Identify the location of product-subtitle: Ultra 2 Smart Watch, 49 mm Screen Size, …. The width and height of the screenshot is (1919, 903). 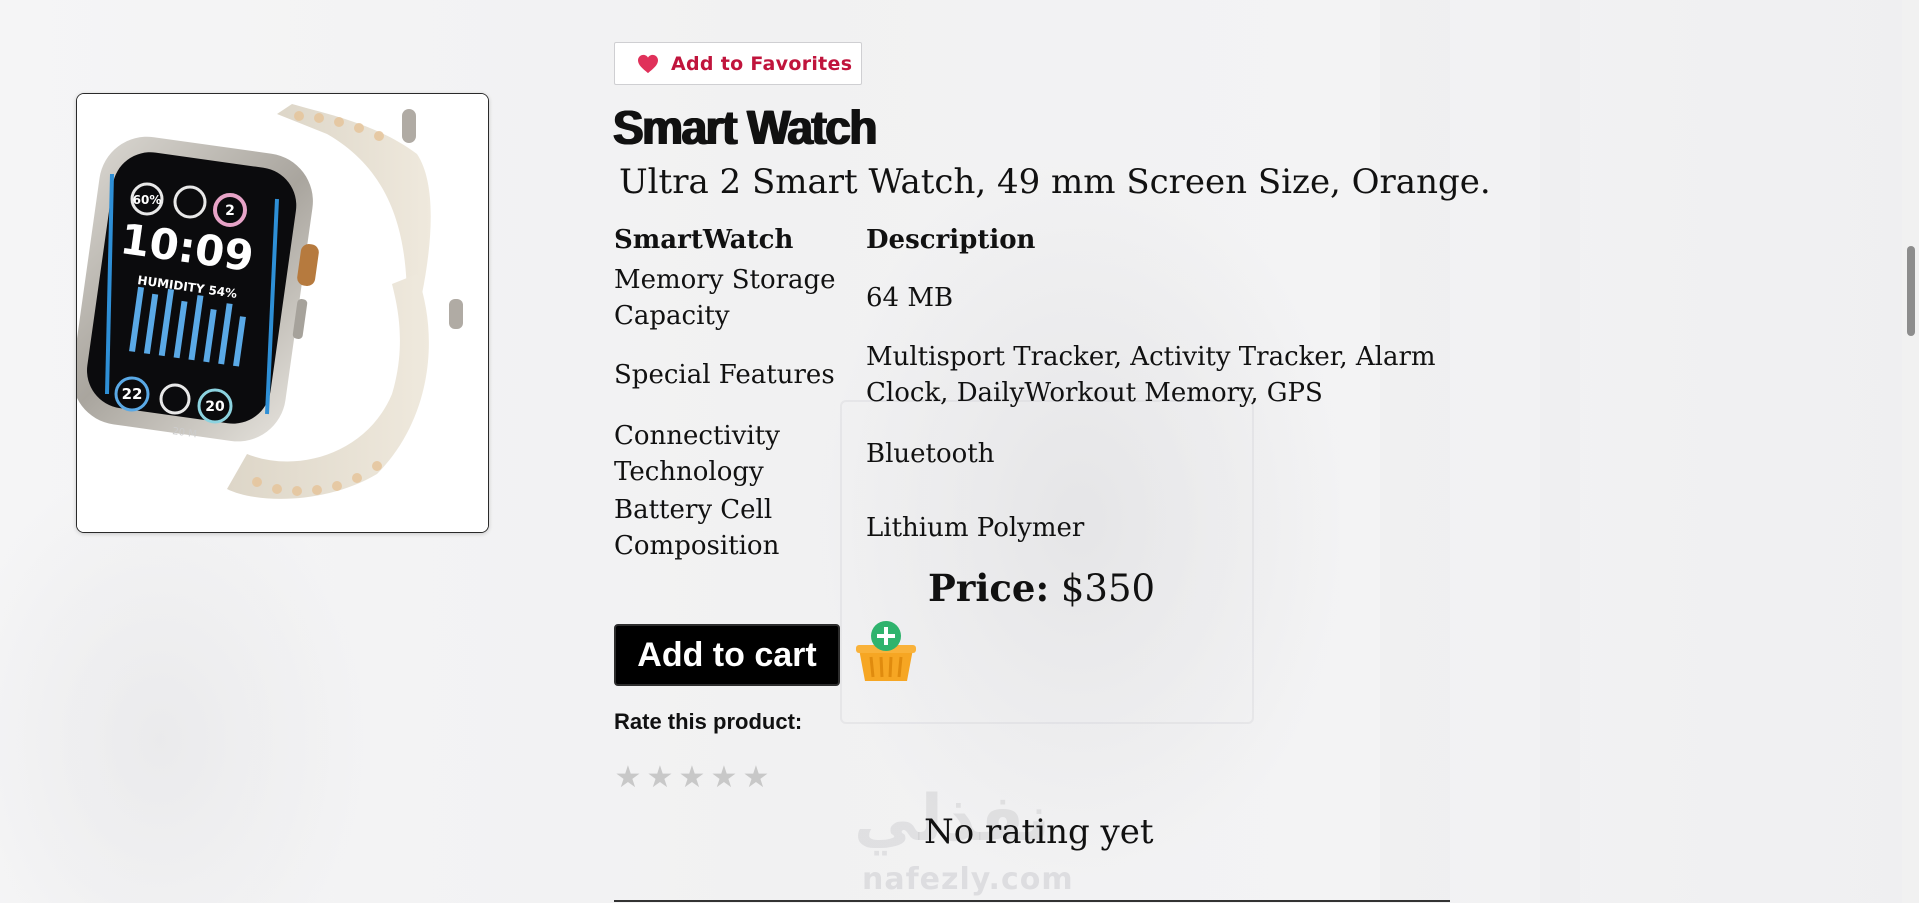
(1055, 182).